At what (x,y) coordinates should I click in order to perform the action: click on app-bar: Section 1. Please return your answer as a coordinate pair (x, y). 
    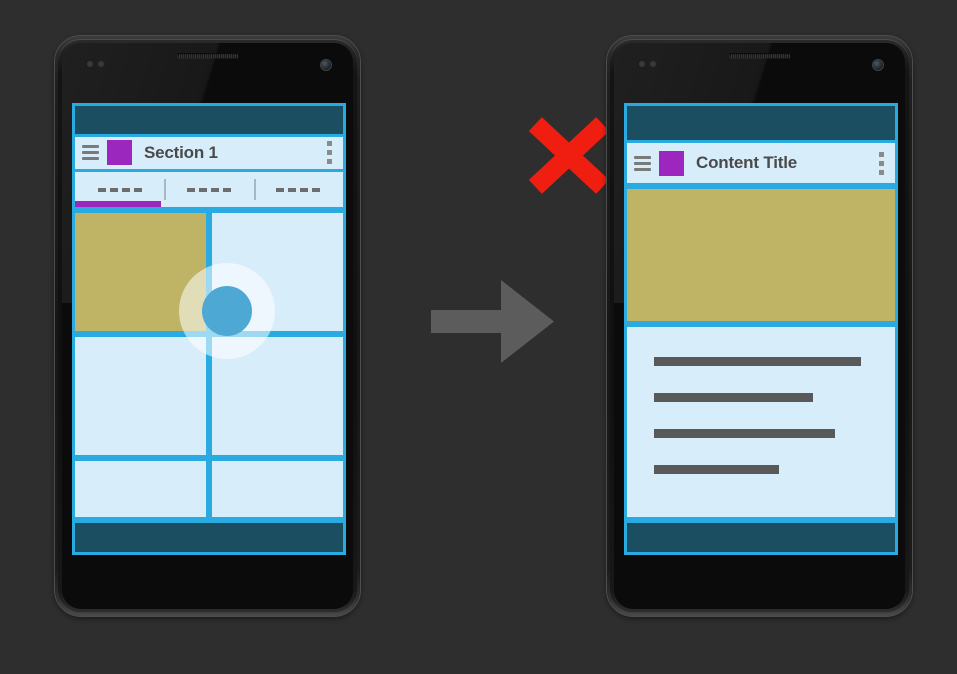
    Looking at the image, I should click on (209, 154).